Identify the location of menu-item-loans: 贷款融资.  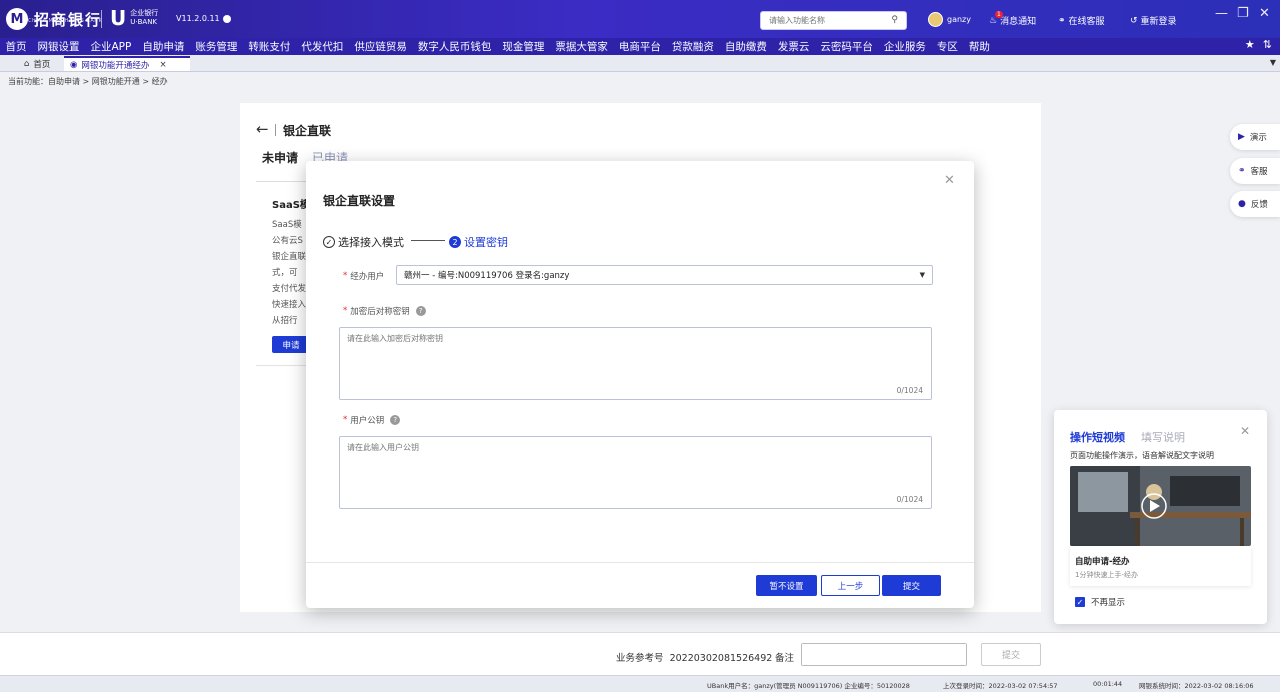
(692, 46).